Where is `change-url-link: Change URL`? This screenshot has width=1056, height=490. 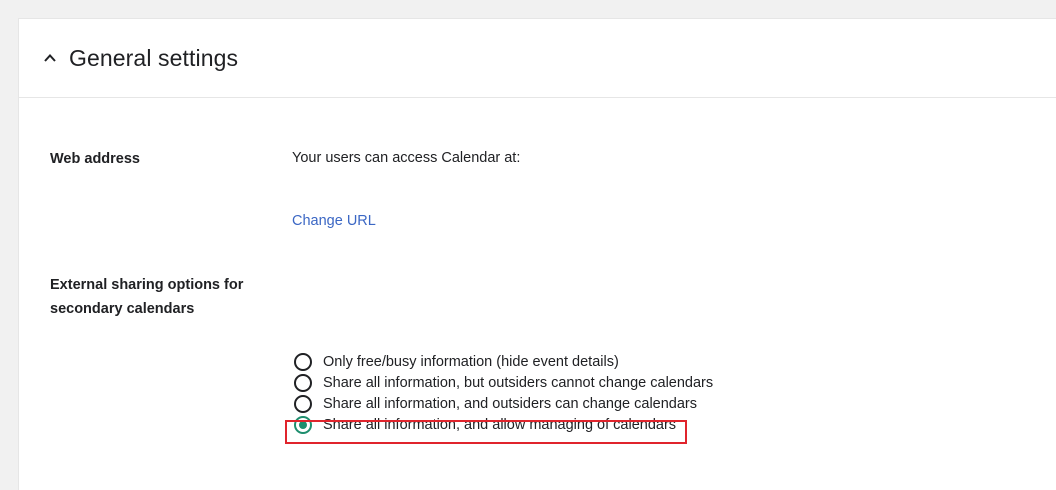 change-url-link: Change URL is located at coordinates (334, 221).